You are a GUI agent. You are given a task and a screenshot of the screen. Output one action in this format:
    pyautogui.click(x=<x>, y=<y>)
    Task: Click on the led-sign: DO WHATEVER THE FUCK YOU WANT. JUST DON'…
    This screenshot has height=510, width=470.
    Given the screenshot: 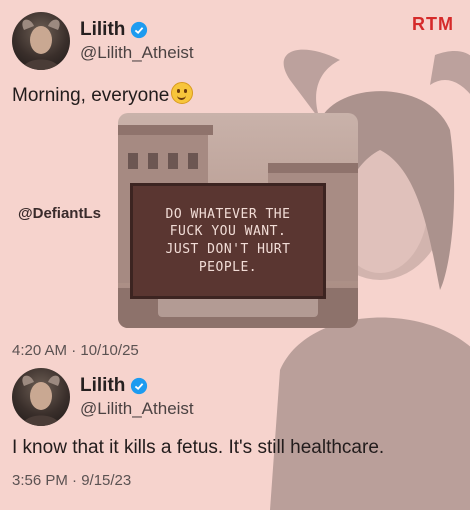 What is the action you would take?
    pyautogui.click(x=228, y=241)
    